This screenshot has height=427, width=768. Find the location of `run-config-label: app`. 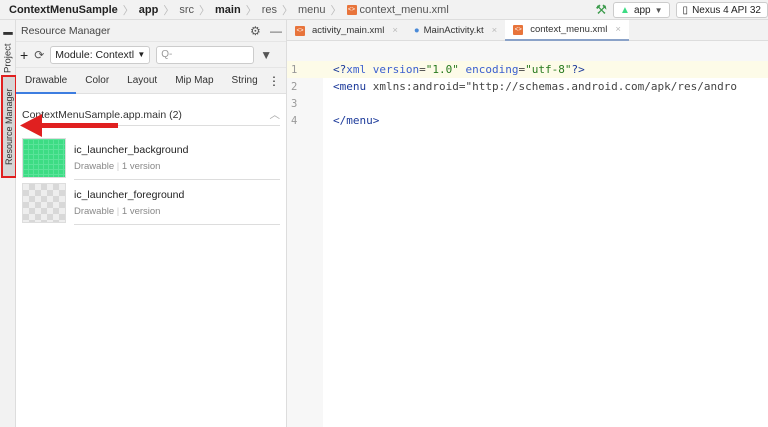

run-config-label: app is located at coordinates (642, 10).